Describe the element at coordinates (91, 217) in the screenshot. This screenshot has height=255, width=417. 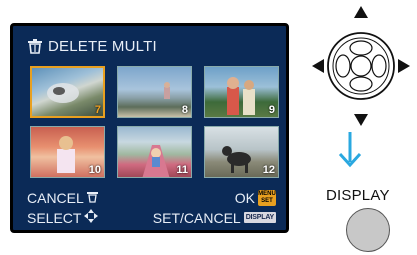
I see `cross-key-icon` at that location.